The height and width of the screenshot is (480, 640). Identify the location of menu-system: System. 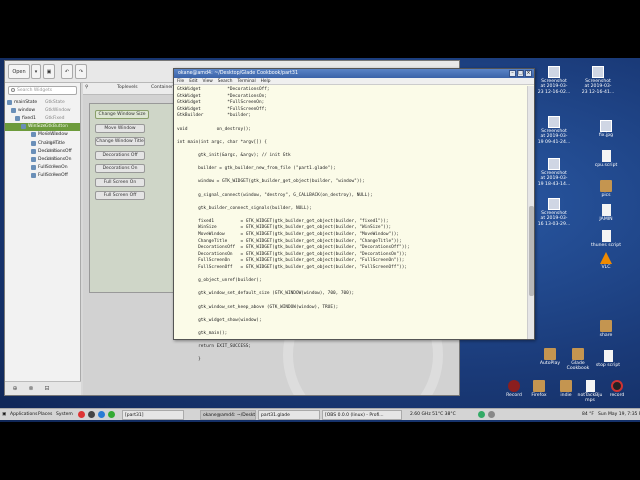
(64, 415).